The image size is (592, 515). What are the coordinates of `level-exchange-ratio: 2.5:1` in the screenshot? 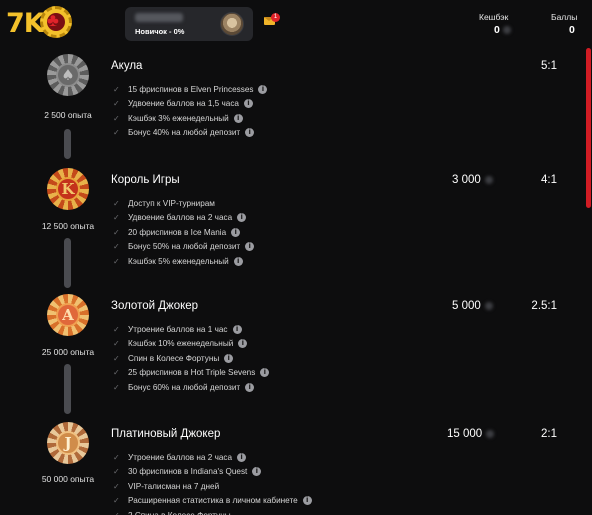 It's located at (544, 306).